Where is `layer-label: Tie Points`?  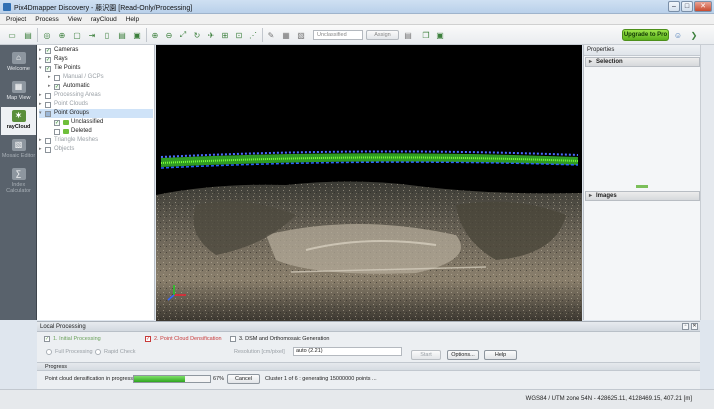 layer-label: Tie Points is located at coordinates (67, 68).